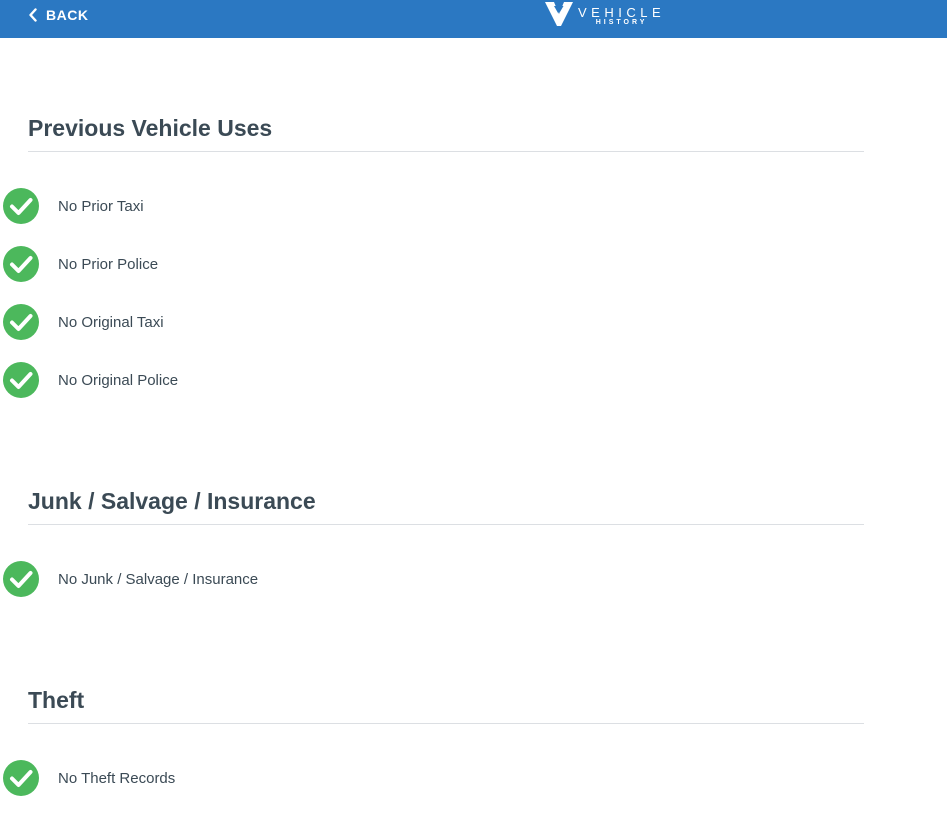  I want to click on list-item: No Prior Police, so click(80, 264).